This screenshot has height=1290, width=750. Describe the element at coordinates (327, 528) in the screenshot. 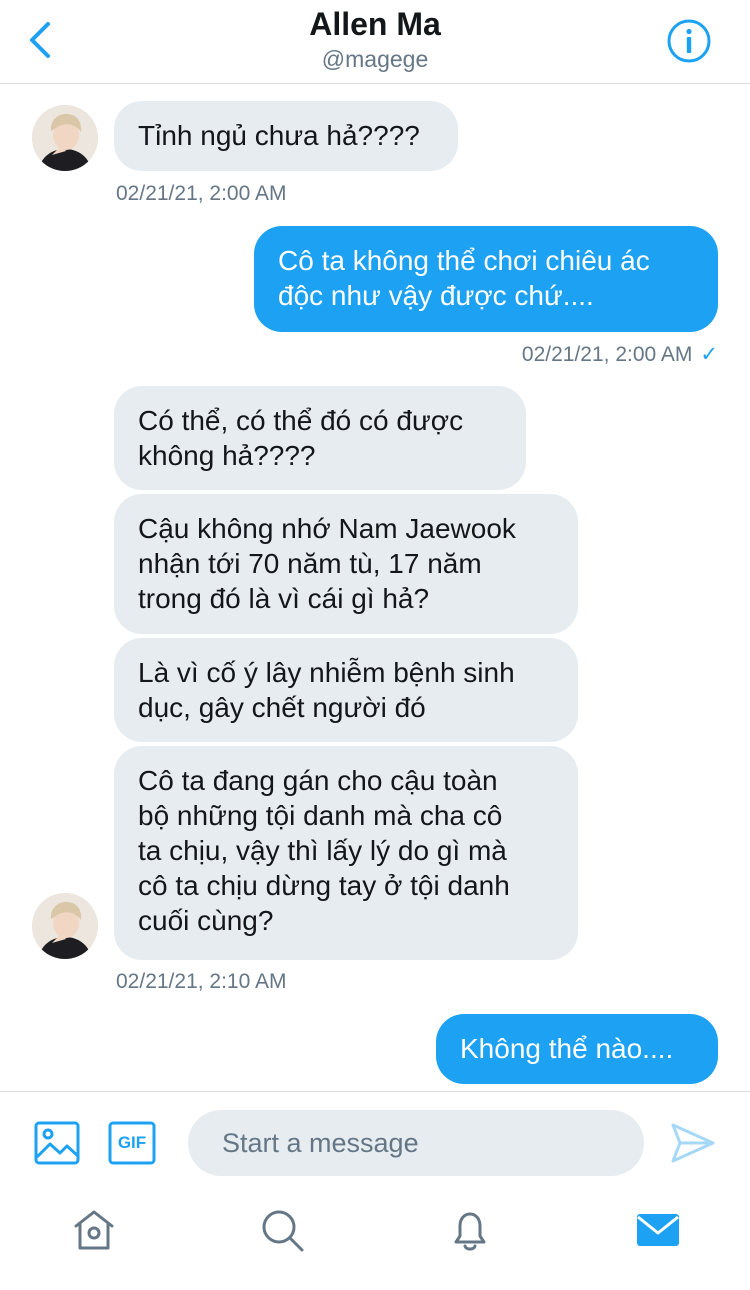

I see `message-text-line: Cậu không nhớ Nam Jaewook` at that location.